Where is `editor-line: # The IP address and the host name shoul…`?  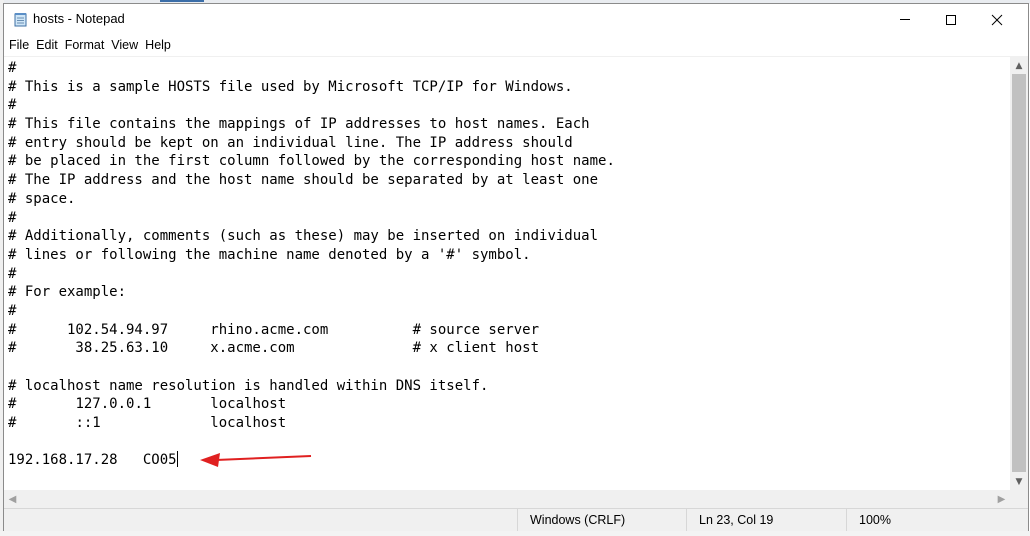 editor-line: # The IP address and the host name shoul… is located at coordinates (303, 180).